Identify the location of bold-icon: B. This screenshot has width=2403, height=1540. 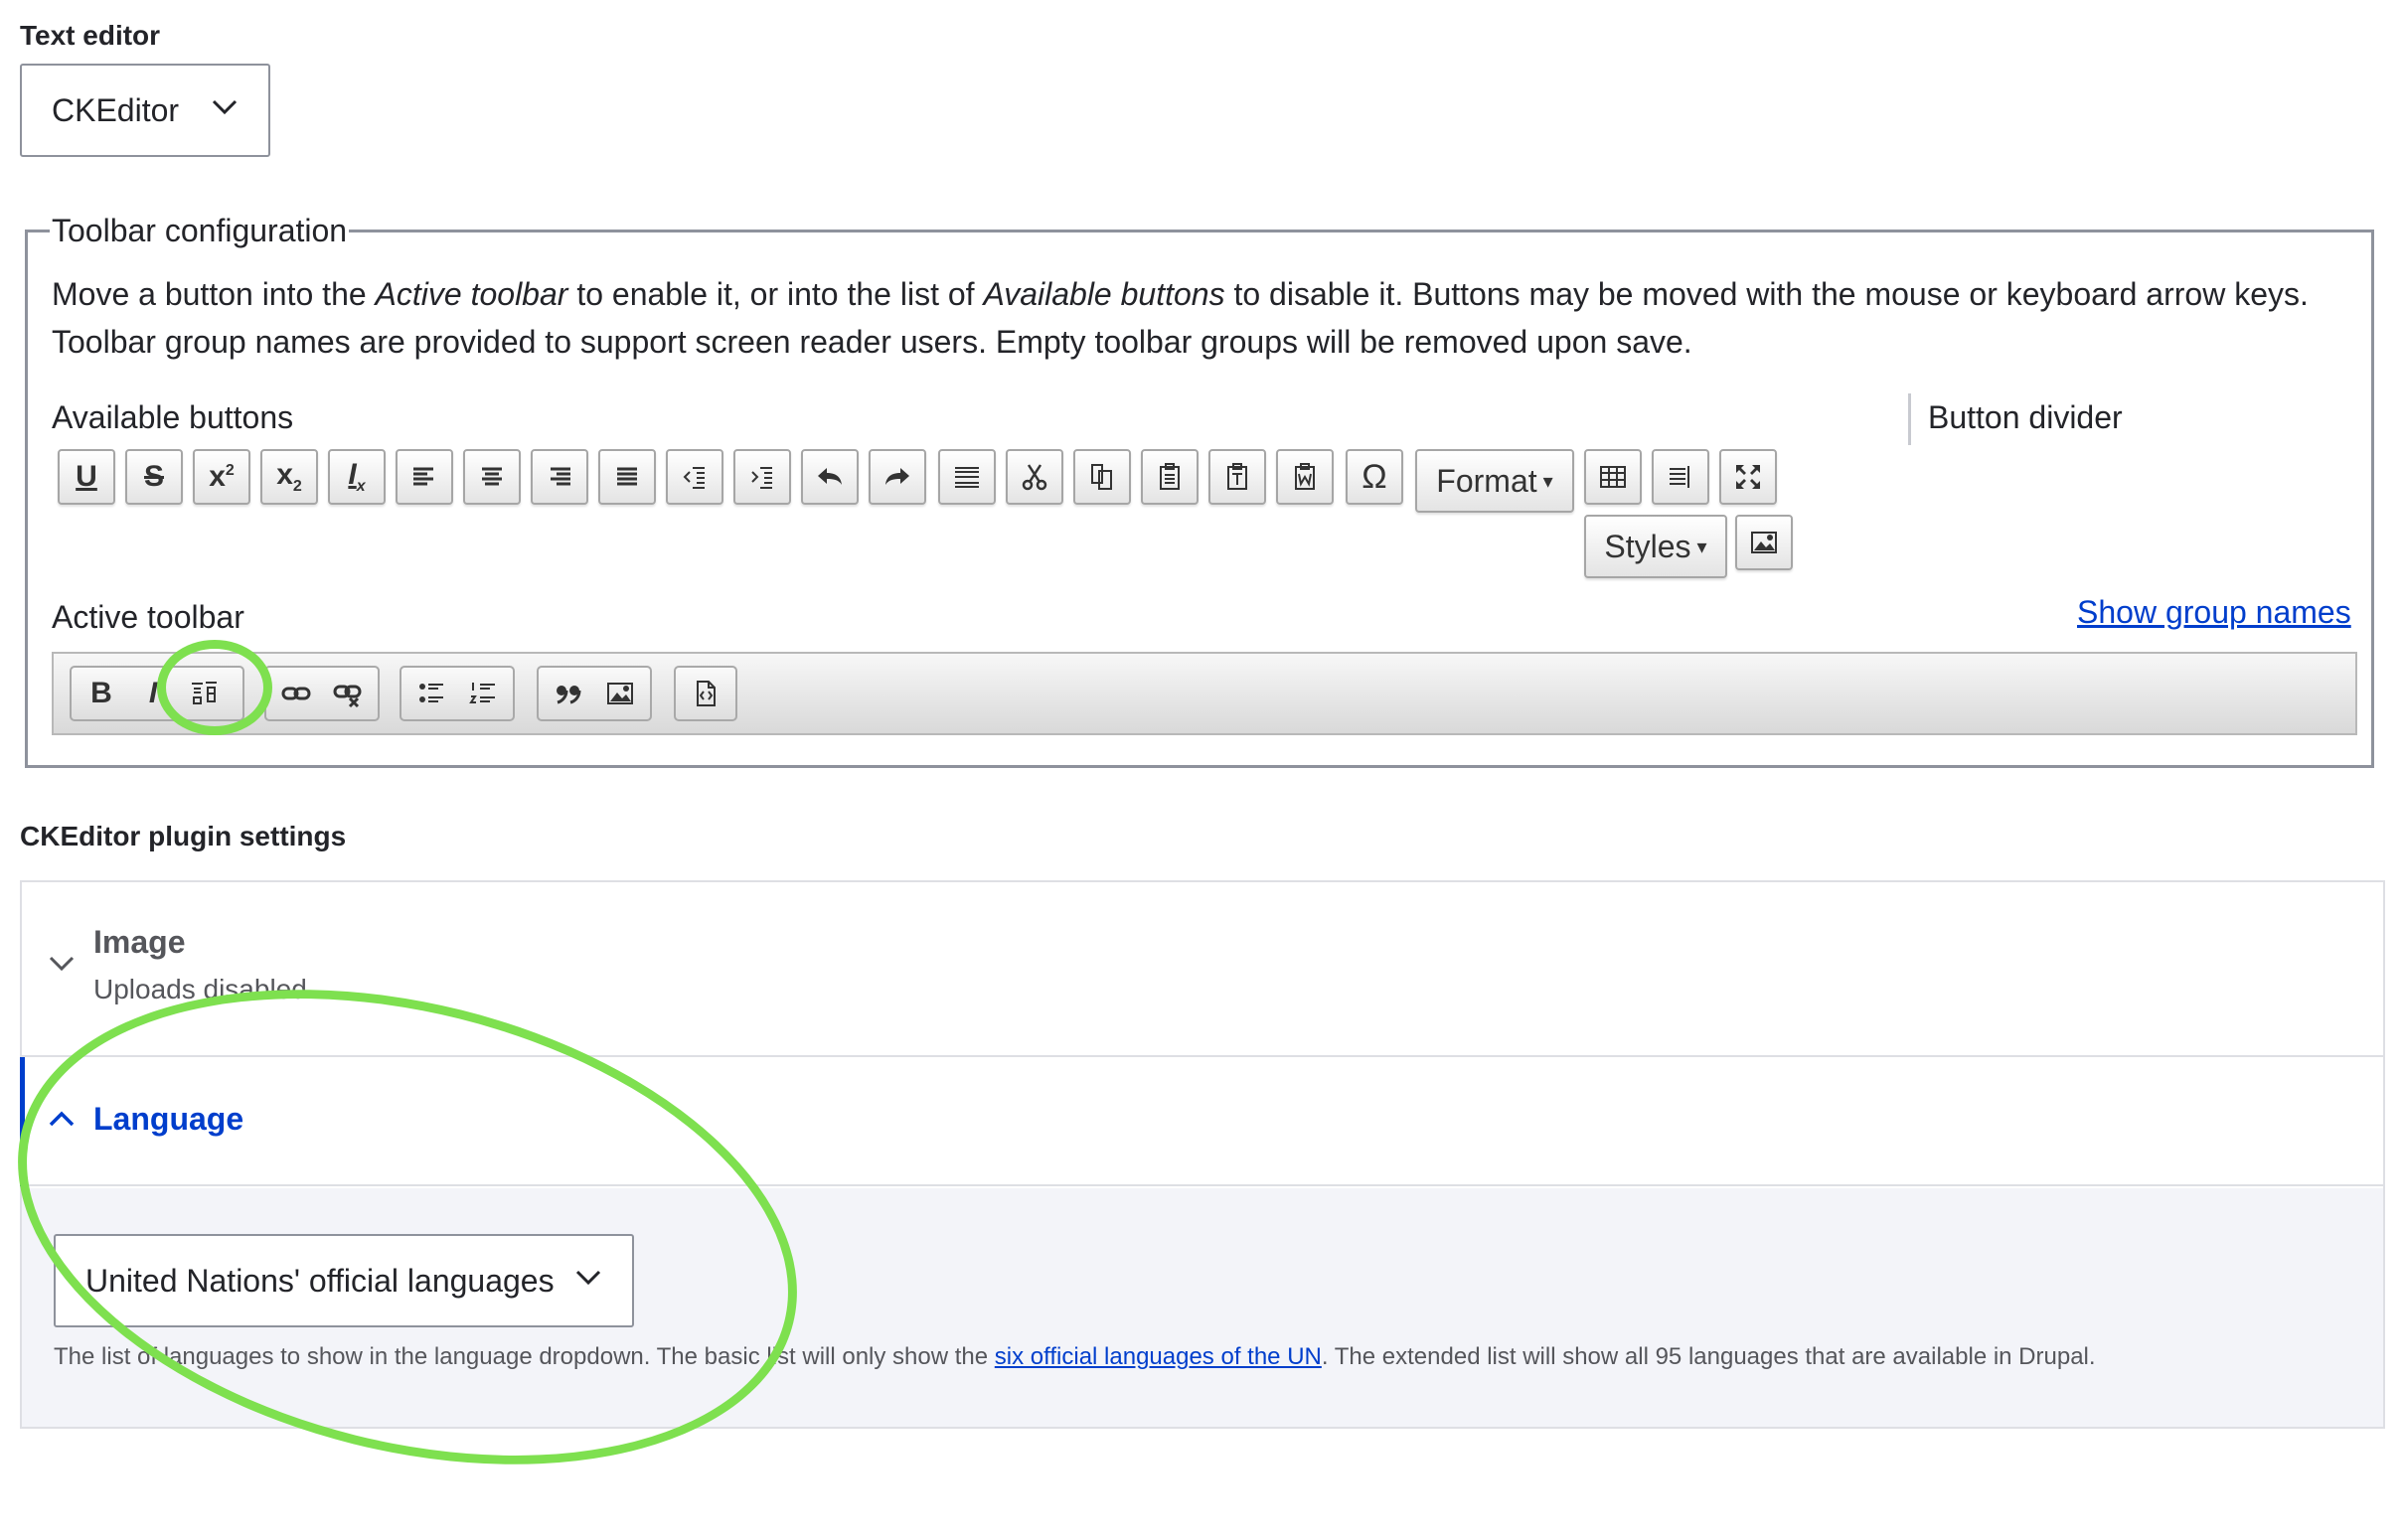
(101, 693).